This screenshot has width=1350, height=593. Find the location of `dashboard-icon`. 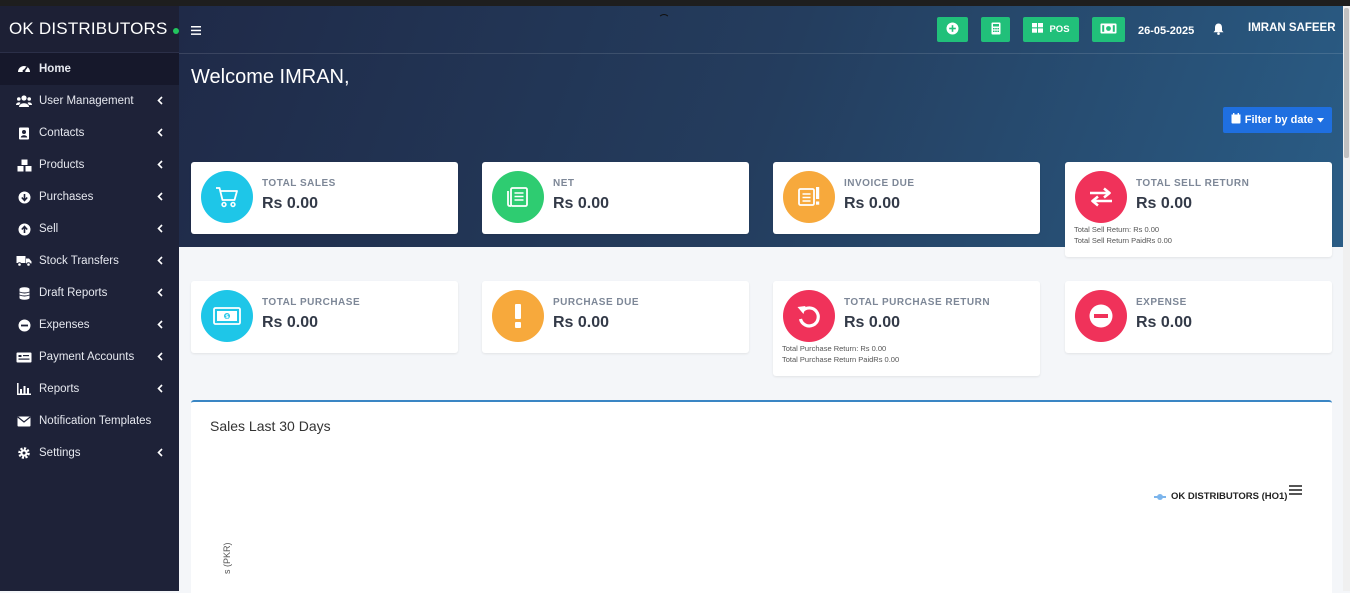

dashboard-icon is located at coordinates (24, 69).